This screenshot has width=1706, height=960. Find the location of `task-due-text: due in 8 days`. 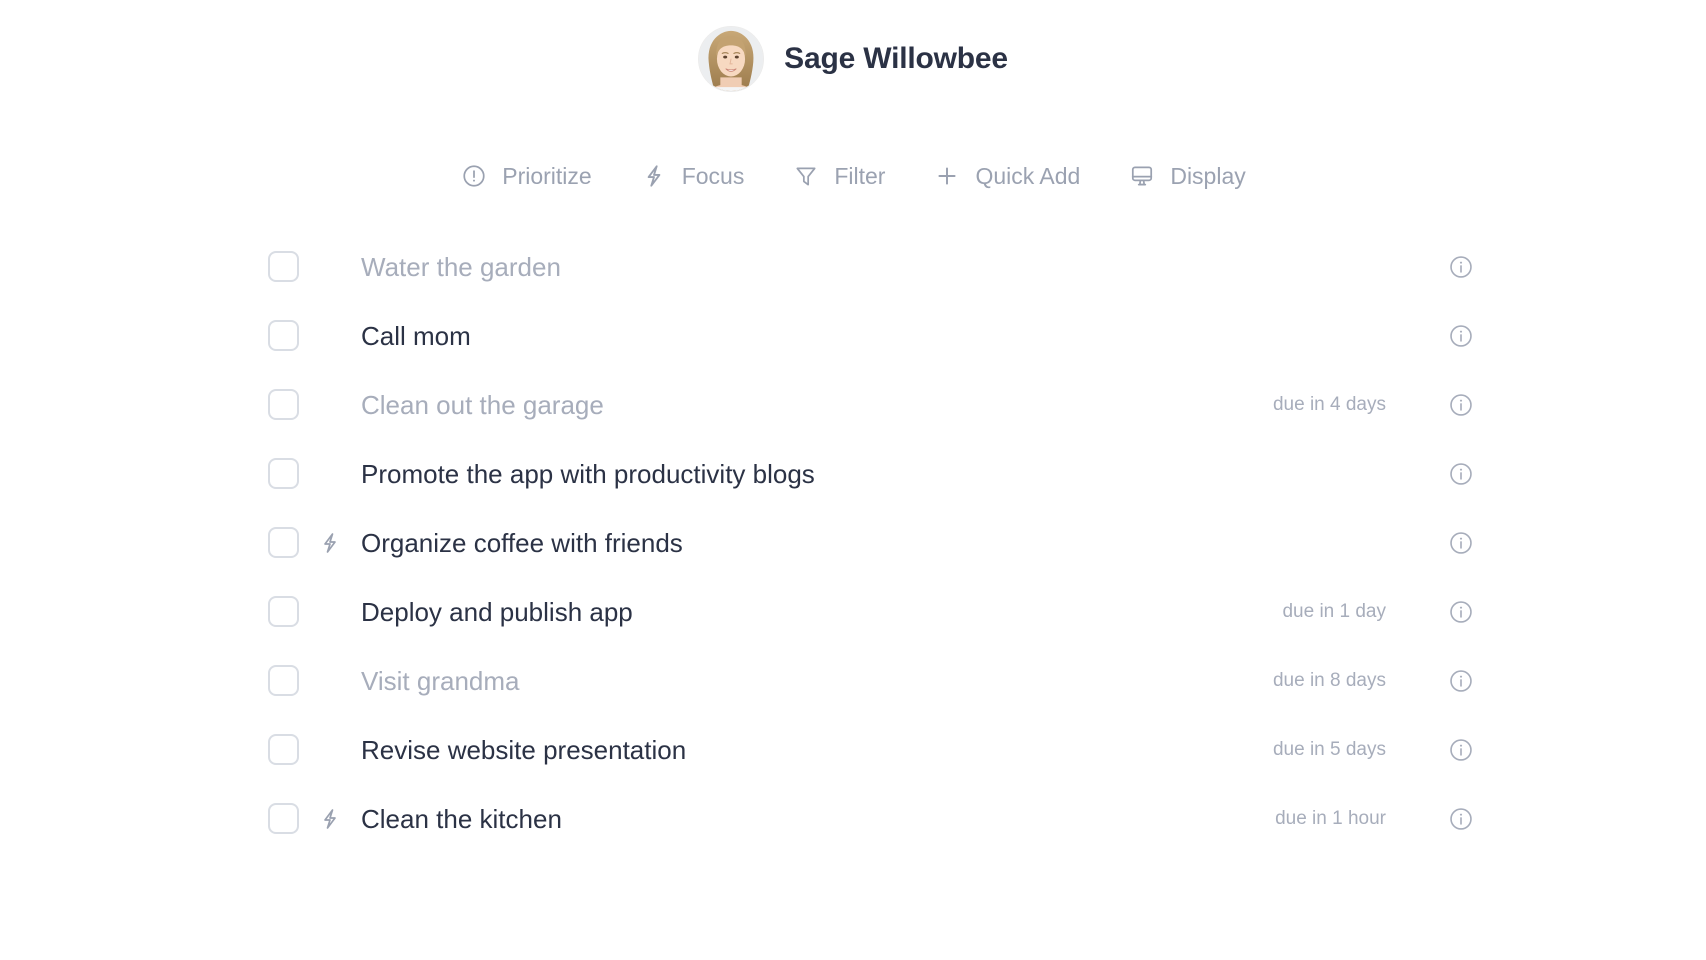

task-due-text: due in 8 days is located at coordinates (1329, 680).